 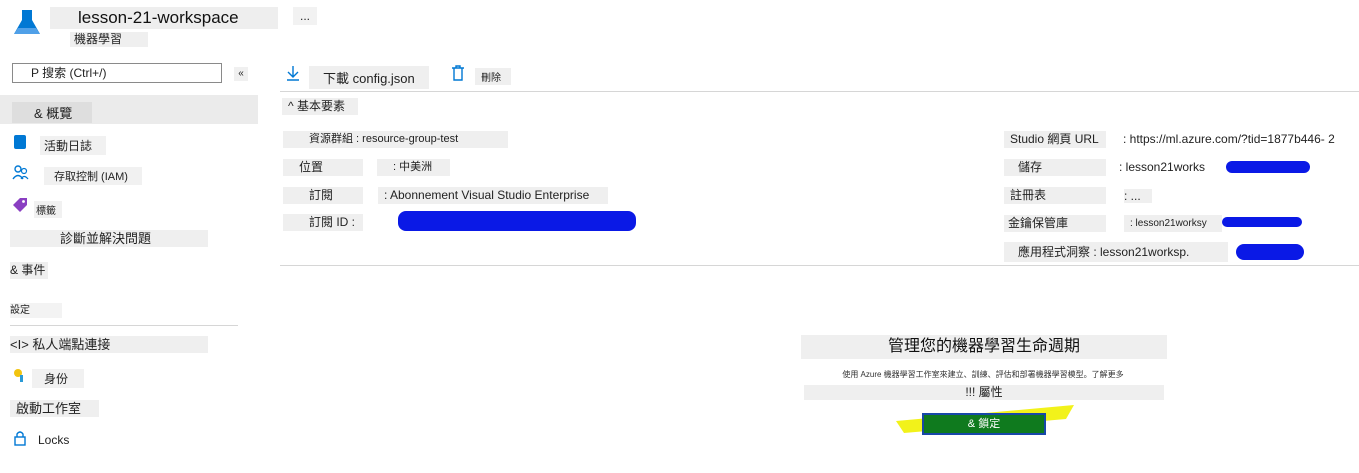 What do you see at coordinates (54, 408) in the screenshot?
I see `sidebar-item-launch-studio: 啟動工作室` at bounding box center [54, 408].